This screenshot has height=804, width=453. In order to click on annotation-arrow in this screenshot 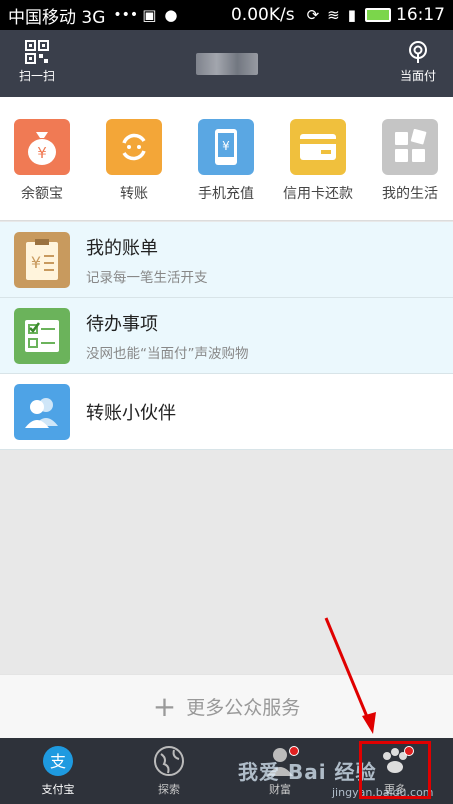, I will do `click(350, 675)`.